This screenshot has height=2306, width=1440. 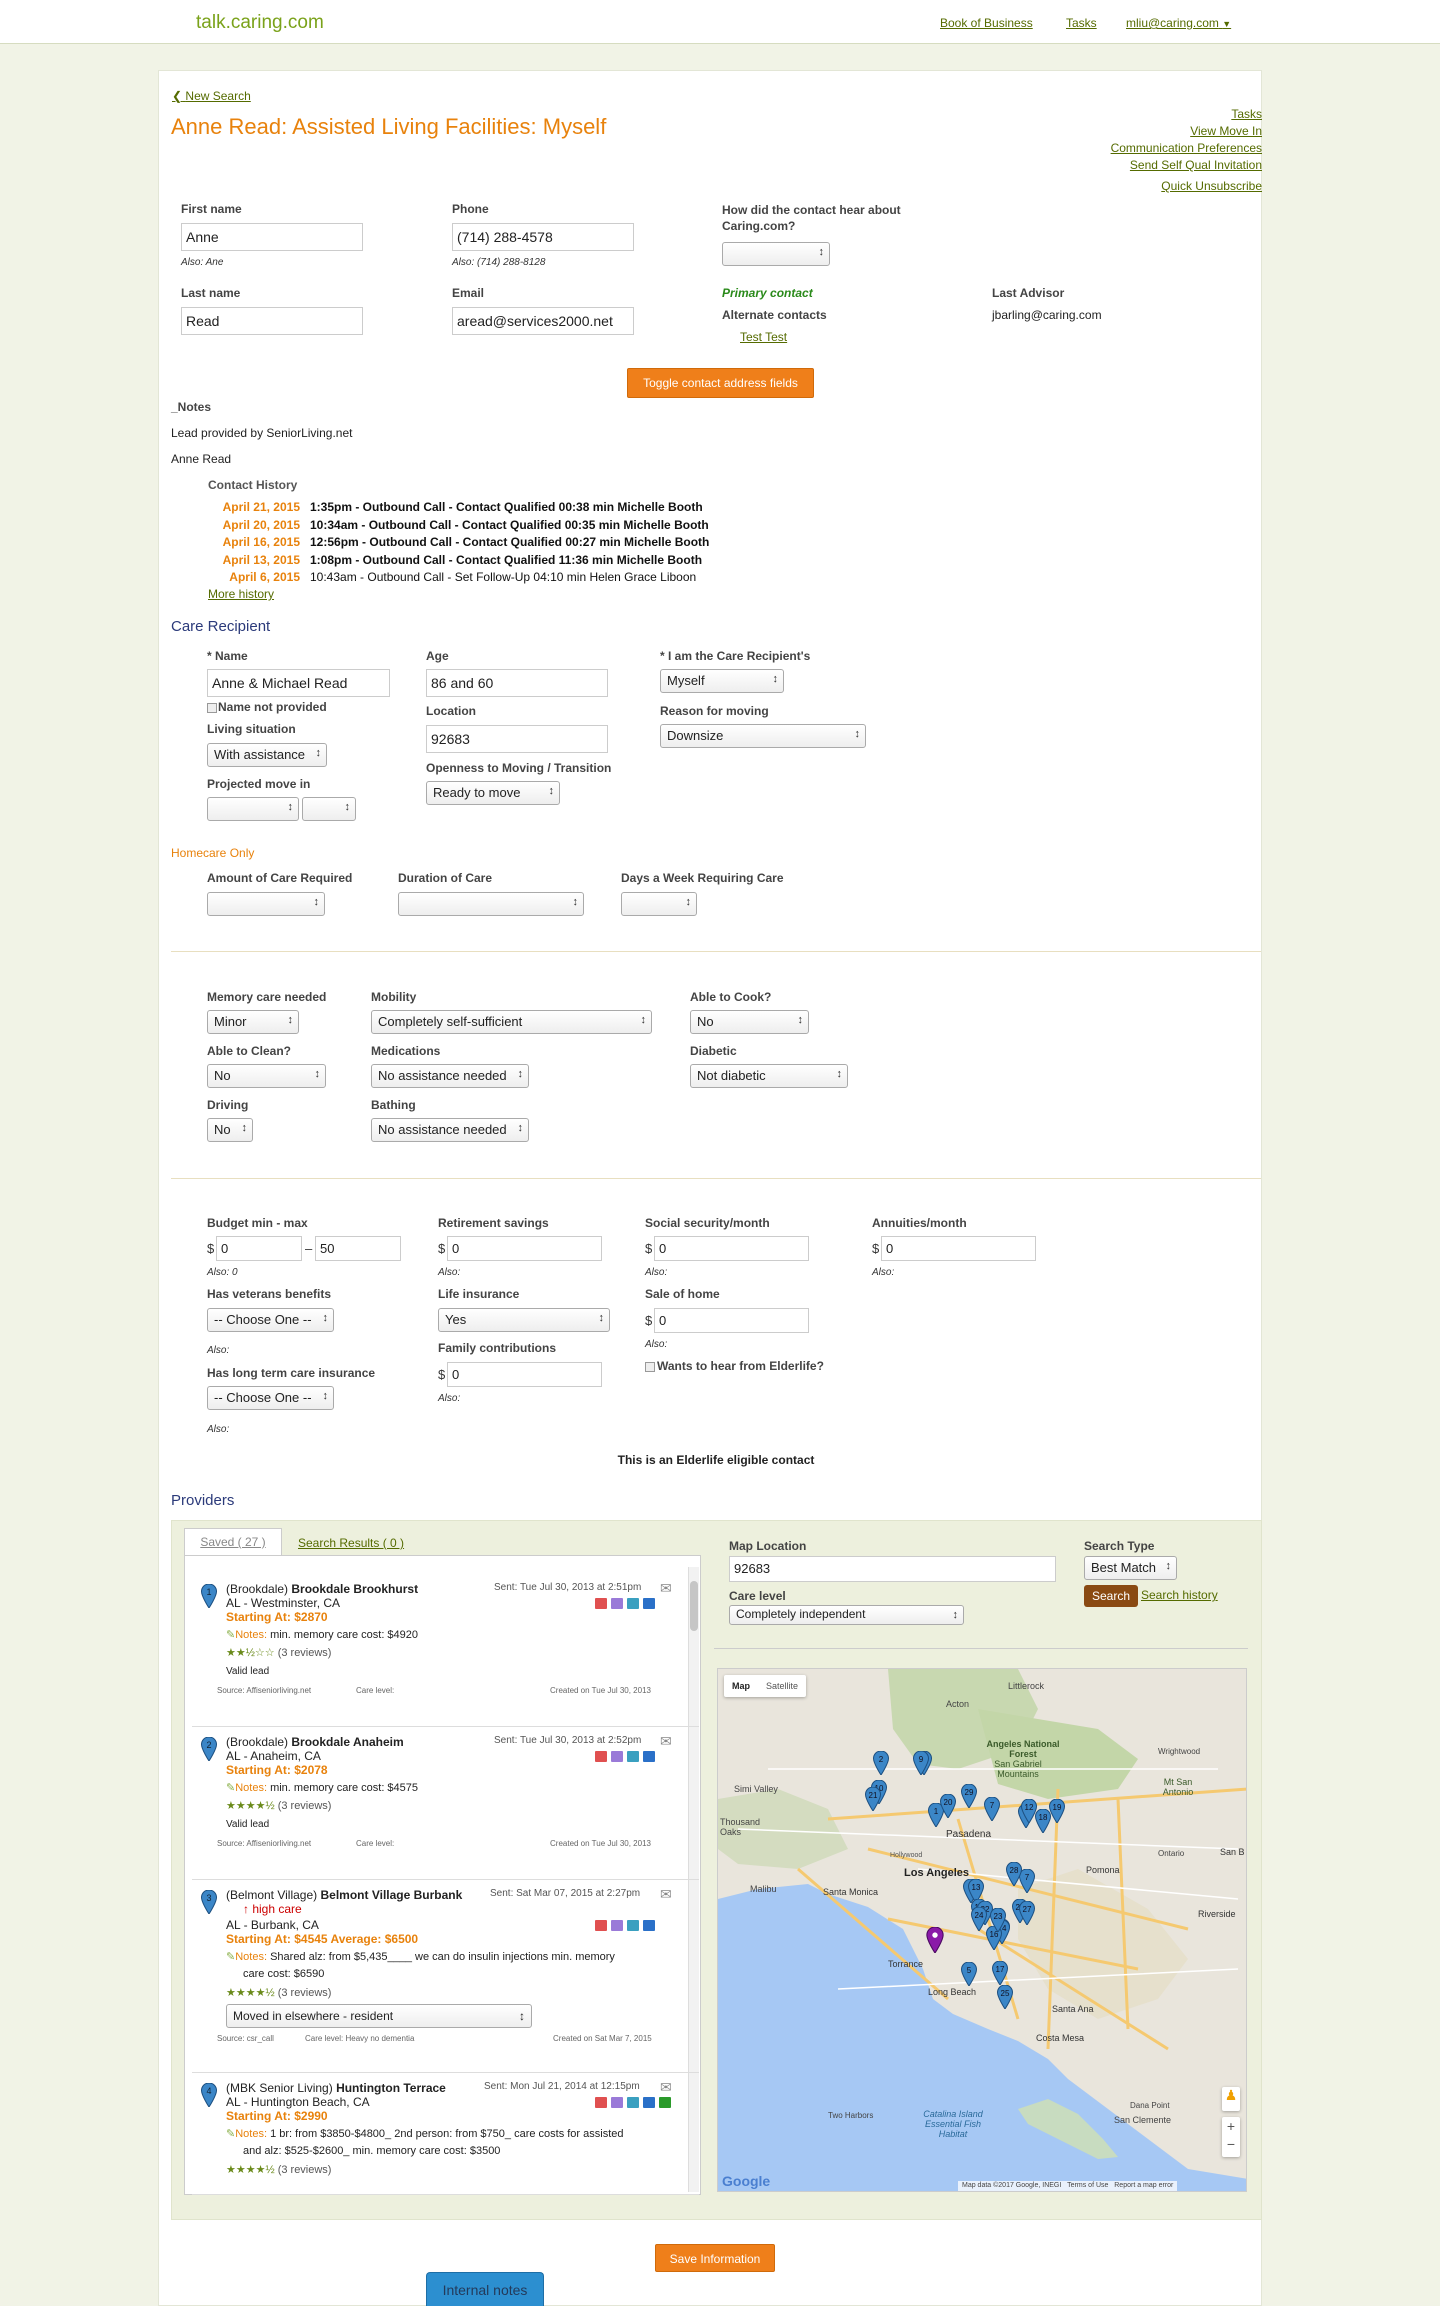 What do you see at coordinates (524, 1320) in the screenshot?
I see `life-insurance-select: Yes` at bounding box center [524, 1320].